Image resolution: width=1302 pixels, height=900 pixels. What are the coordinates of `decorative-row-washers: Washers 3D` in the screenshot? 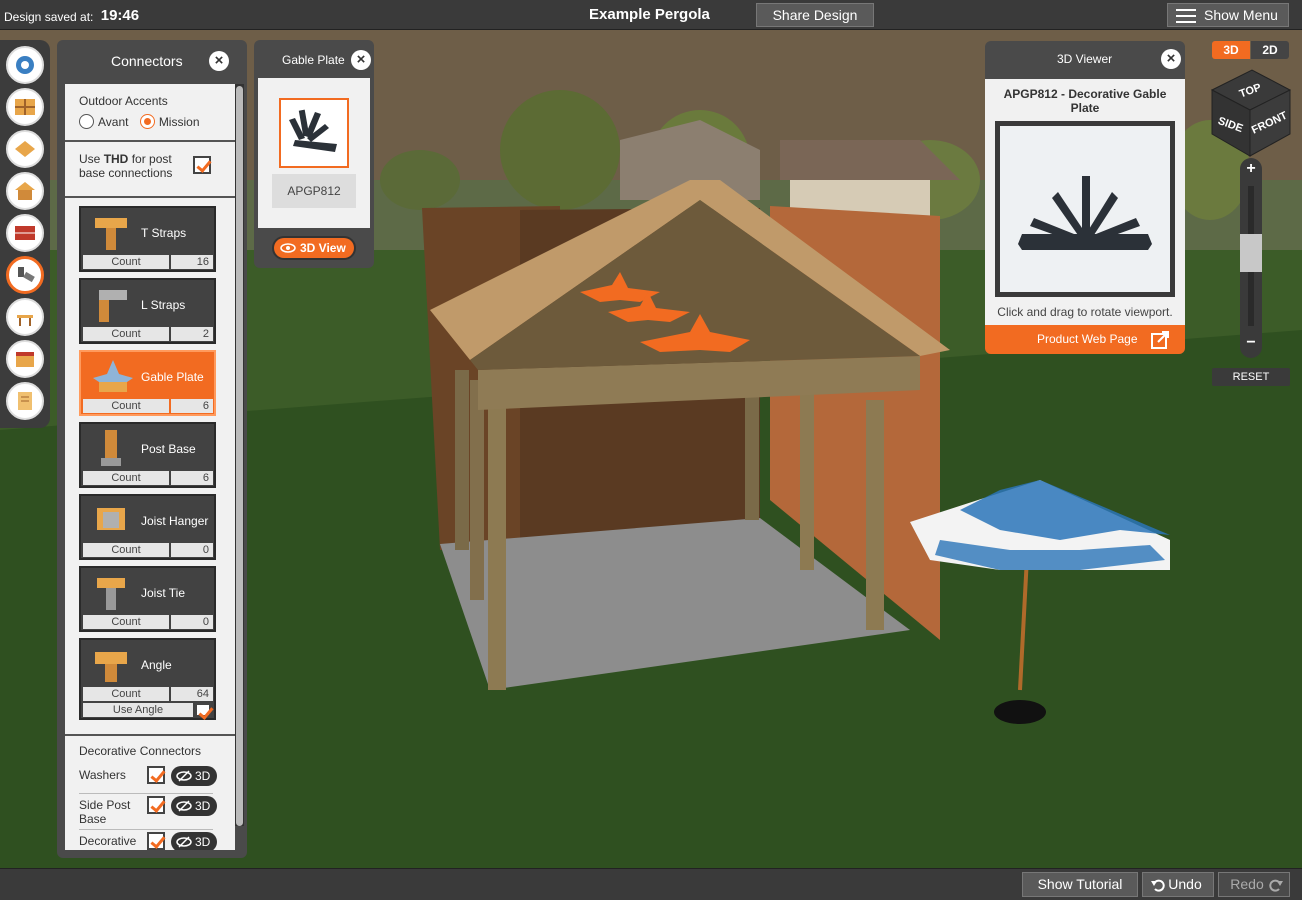 It's located at (148, 779).